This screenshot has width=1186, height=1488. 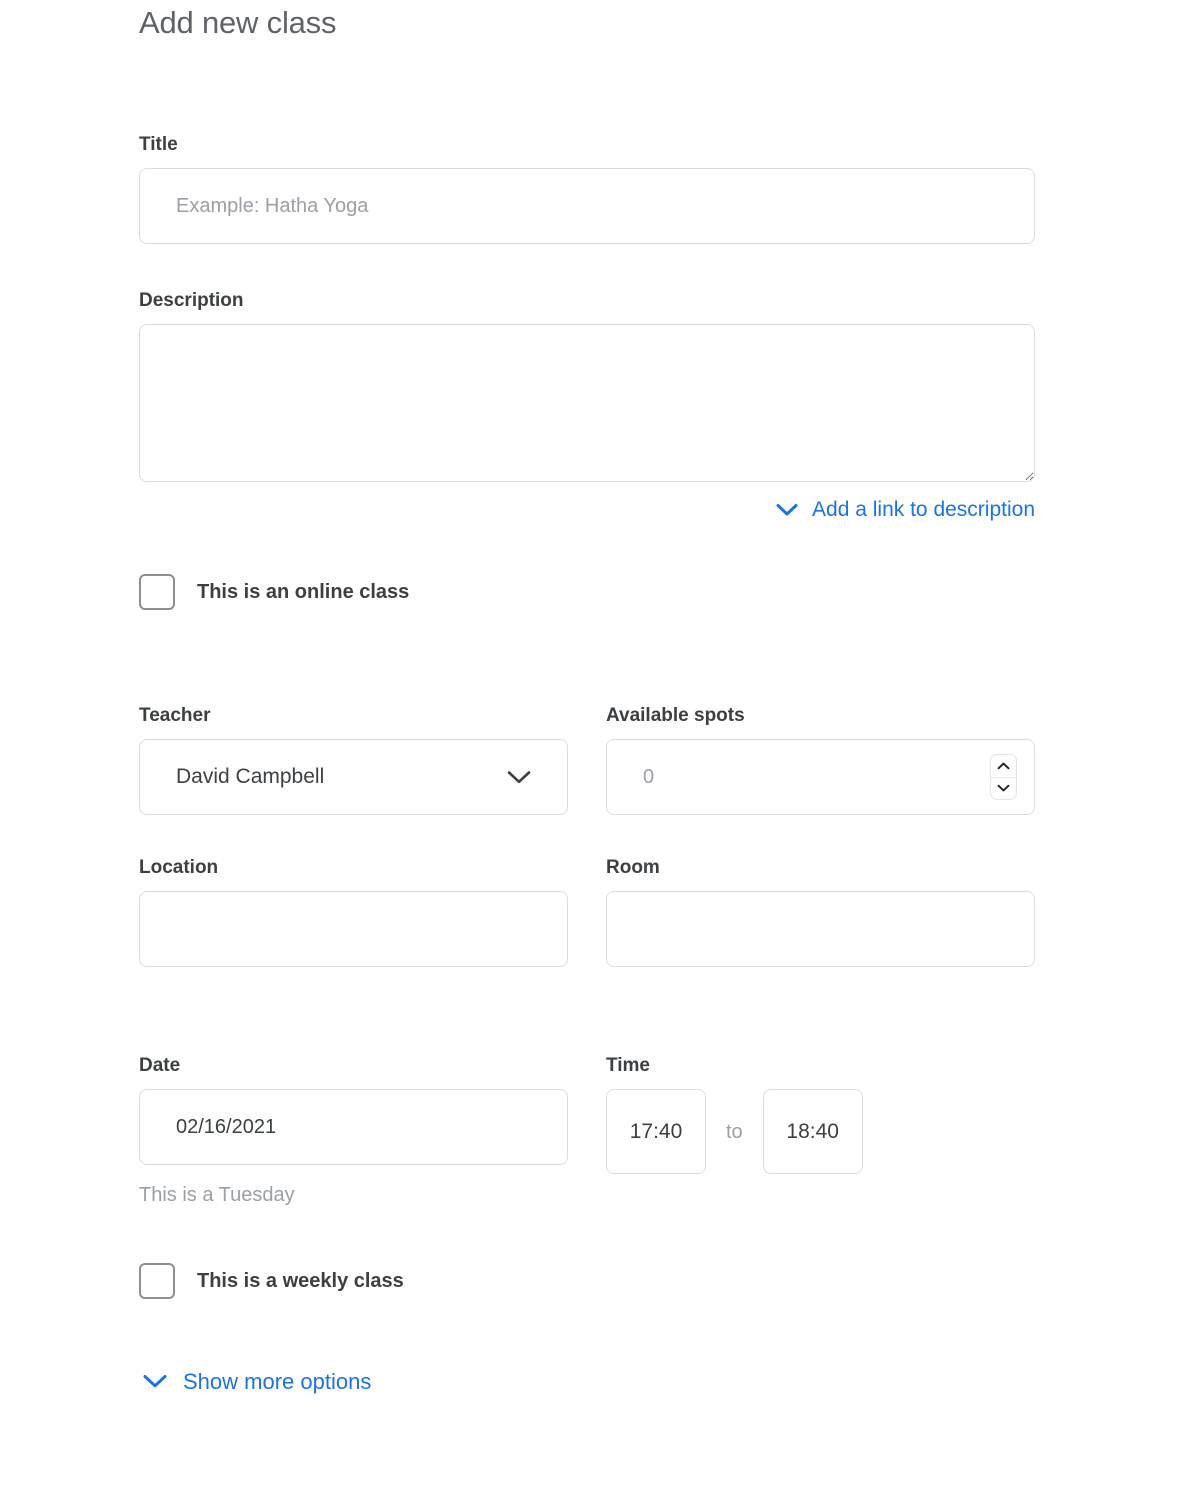 I want to click on spots-field-group: Available spots, so click(x=820, y=760).